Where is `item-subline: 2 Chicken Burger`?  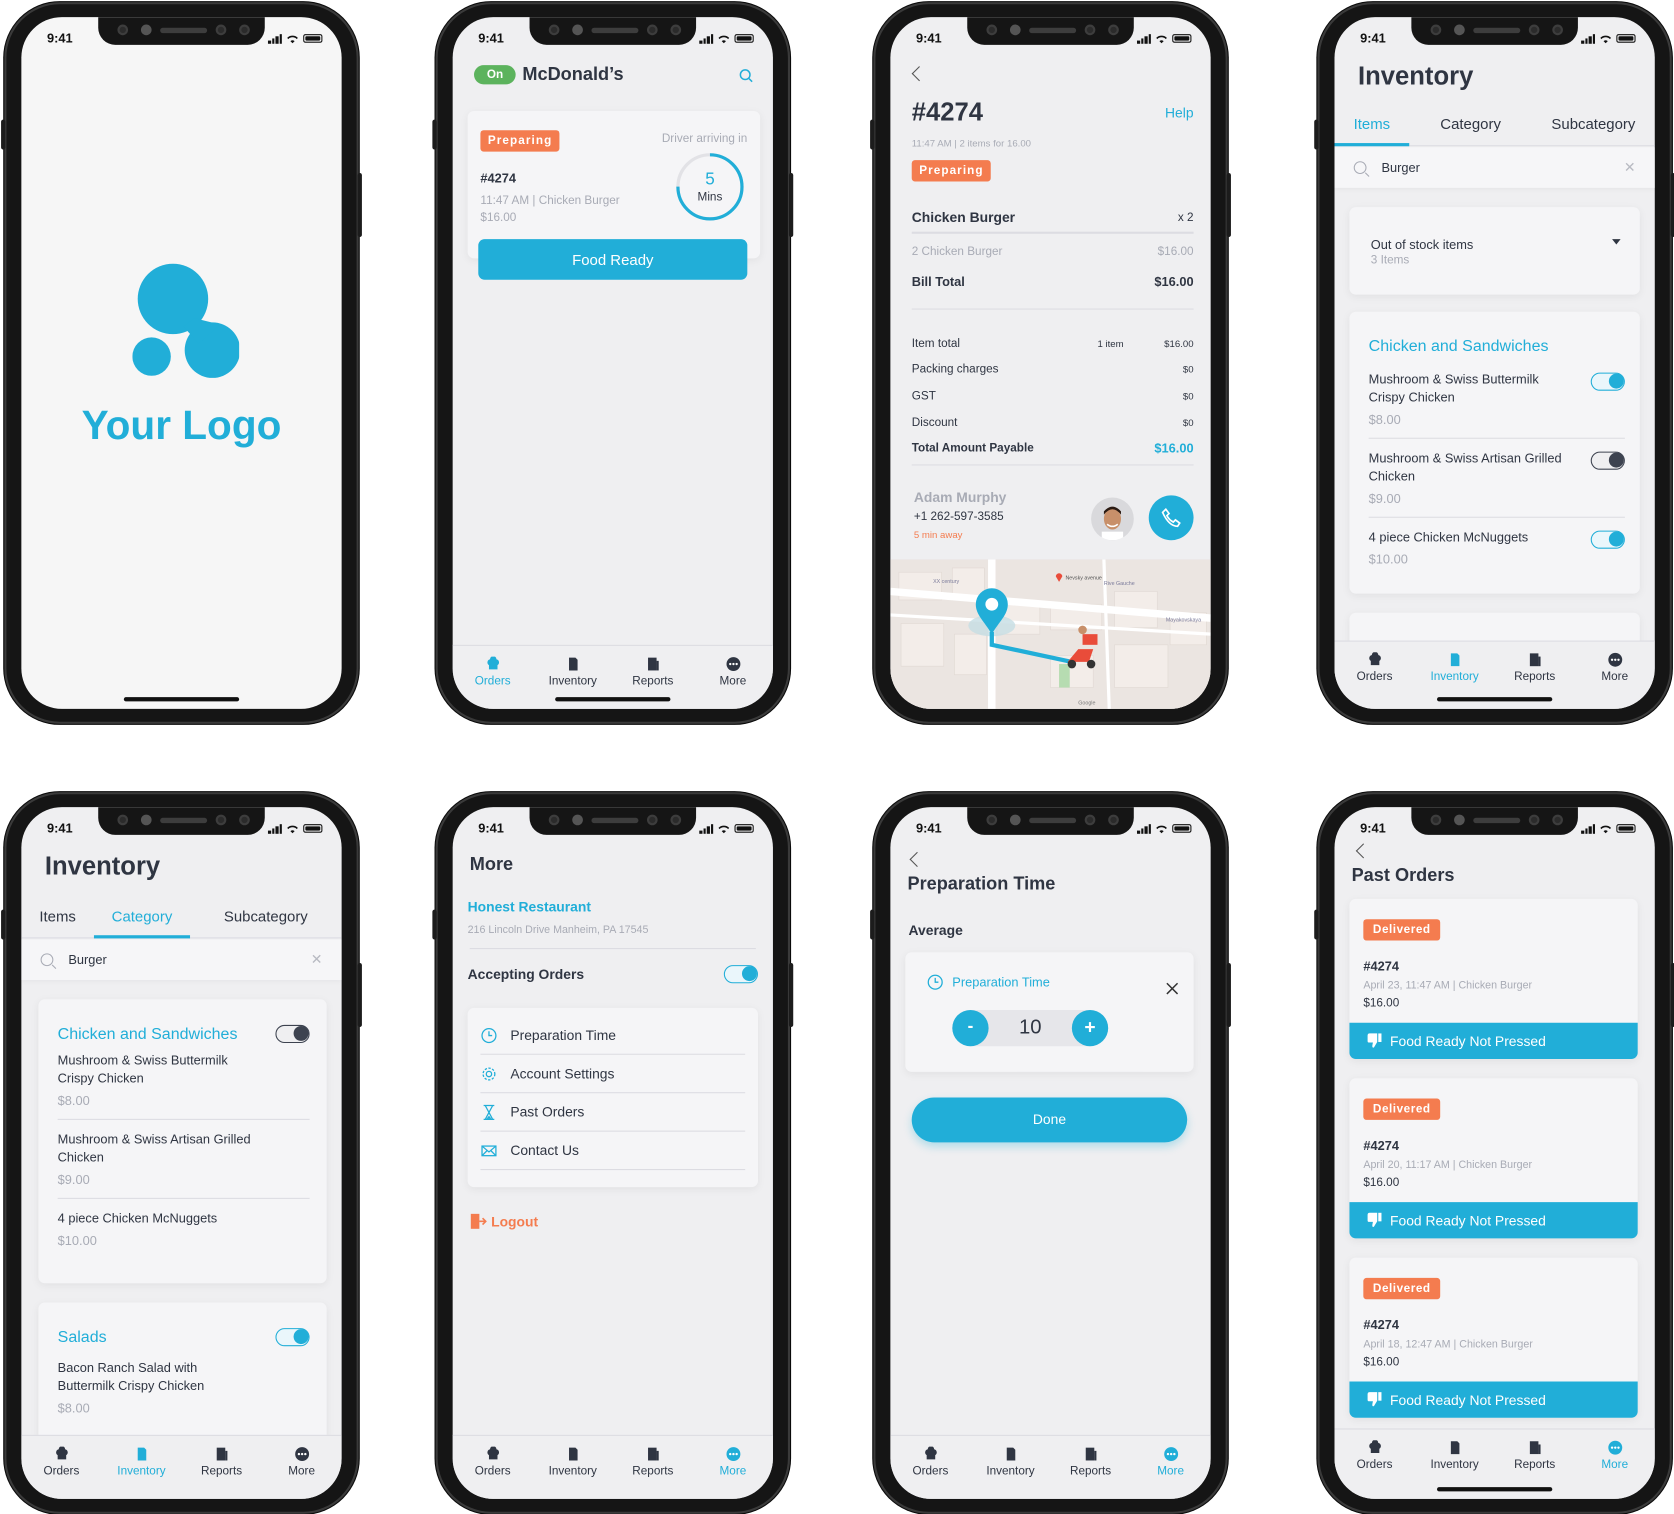 item-subline: 2 Chicken Burger is located at coordinates (957, 252).